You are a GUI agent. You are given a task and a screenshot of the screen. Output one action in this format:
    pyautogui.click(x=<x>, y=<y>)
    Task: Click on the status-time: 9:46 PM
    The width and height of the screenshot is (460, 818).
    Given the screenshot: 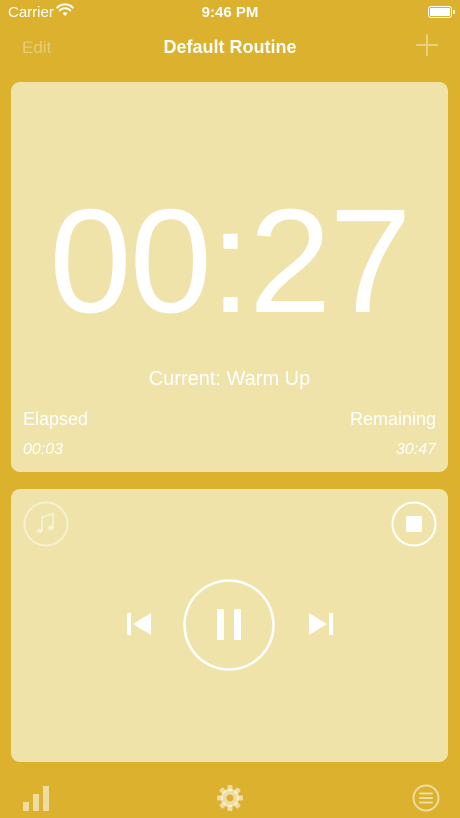 What is the action you would take?
    pyautogui.click(x=230, y=12)
    